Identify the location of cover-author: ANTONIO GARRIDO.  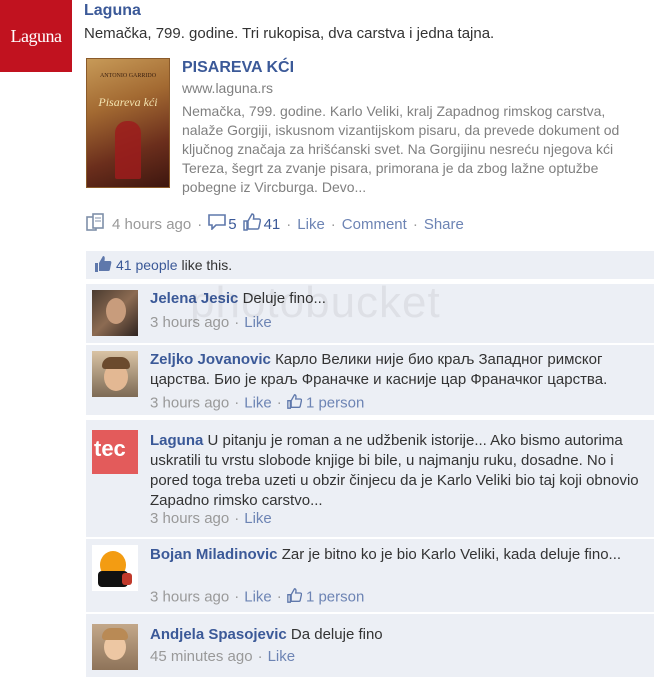
(128, 76).